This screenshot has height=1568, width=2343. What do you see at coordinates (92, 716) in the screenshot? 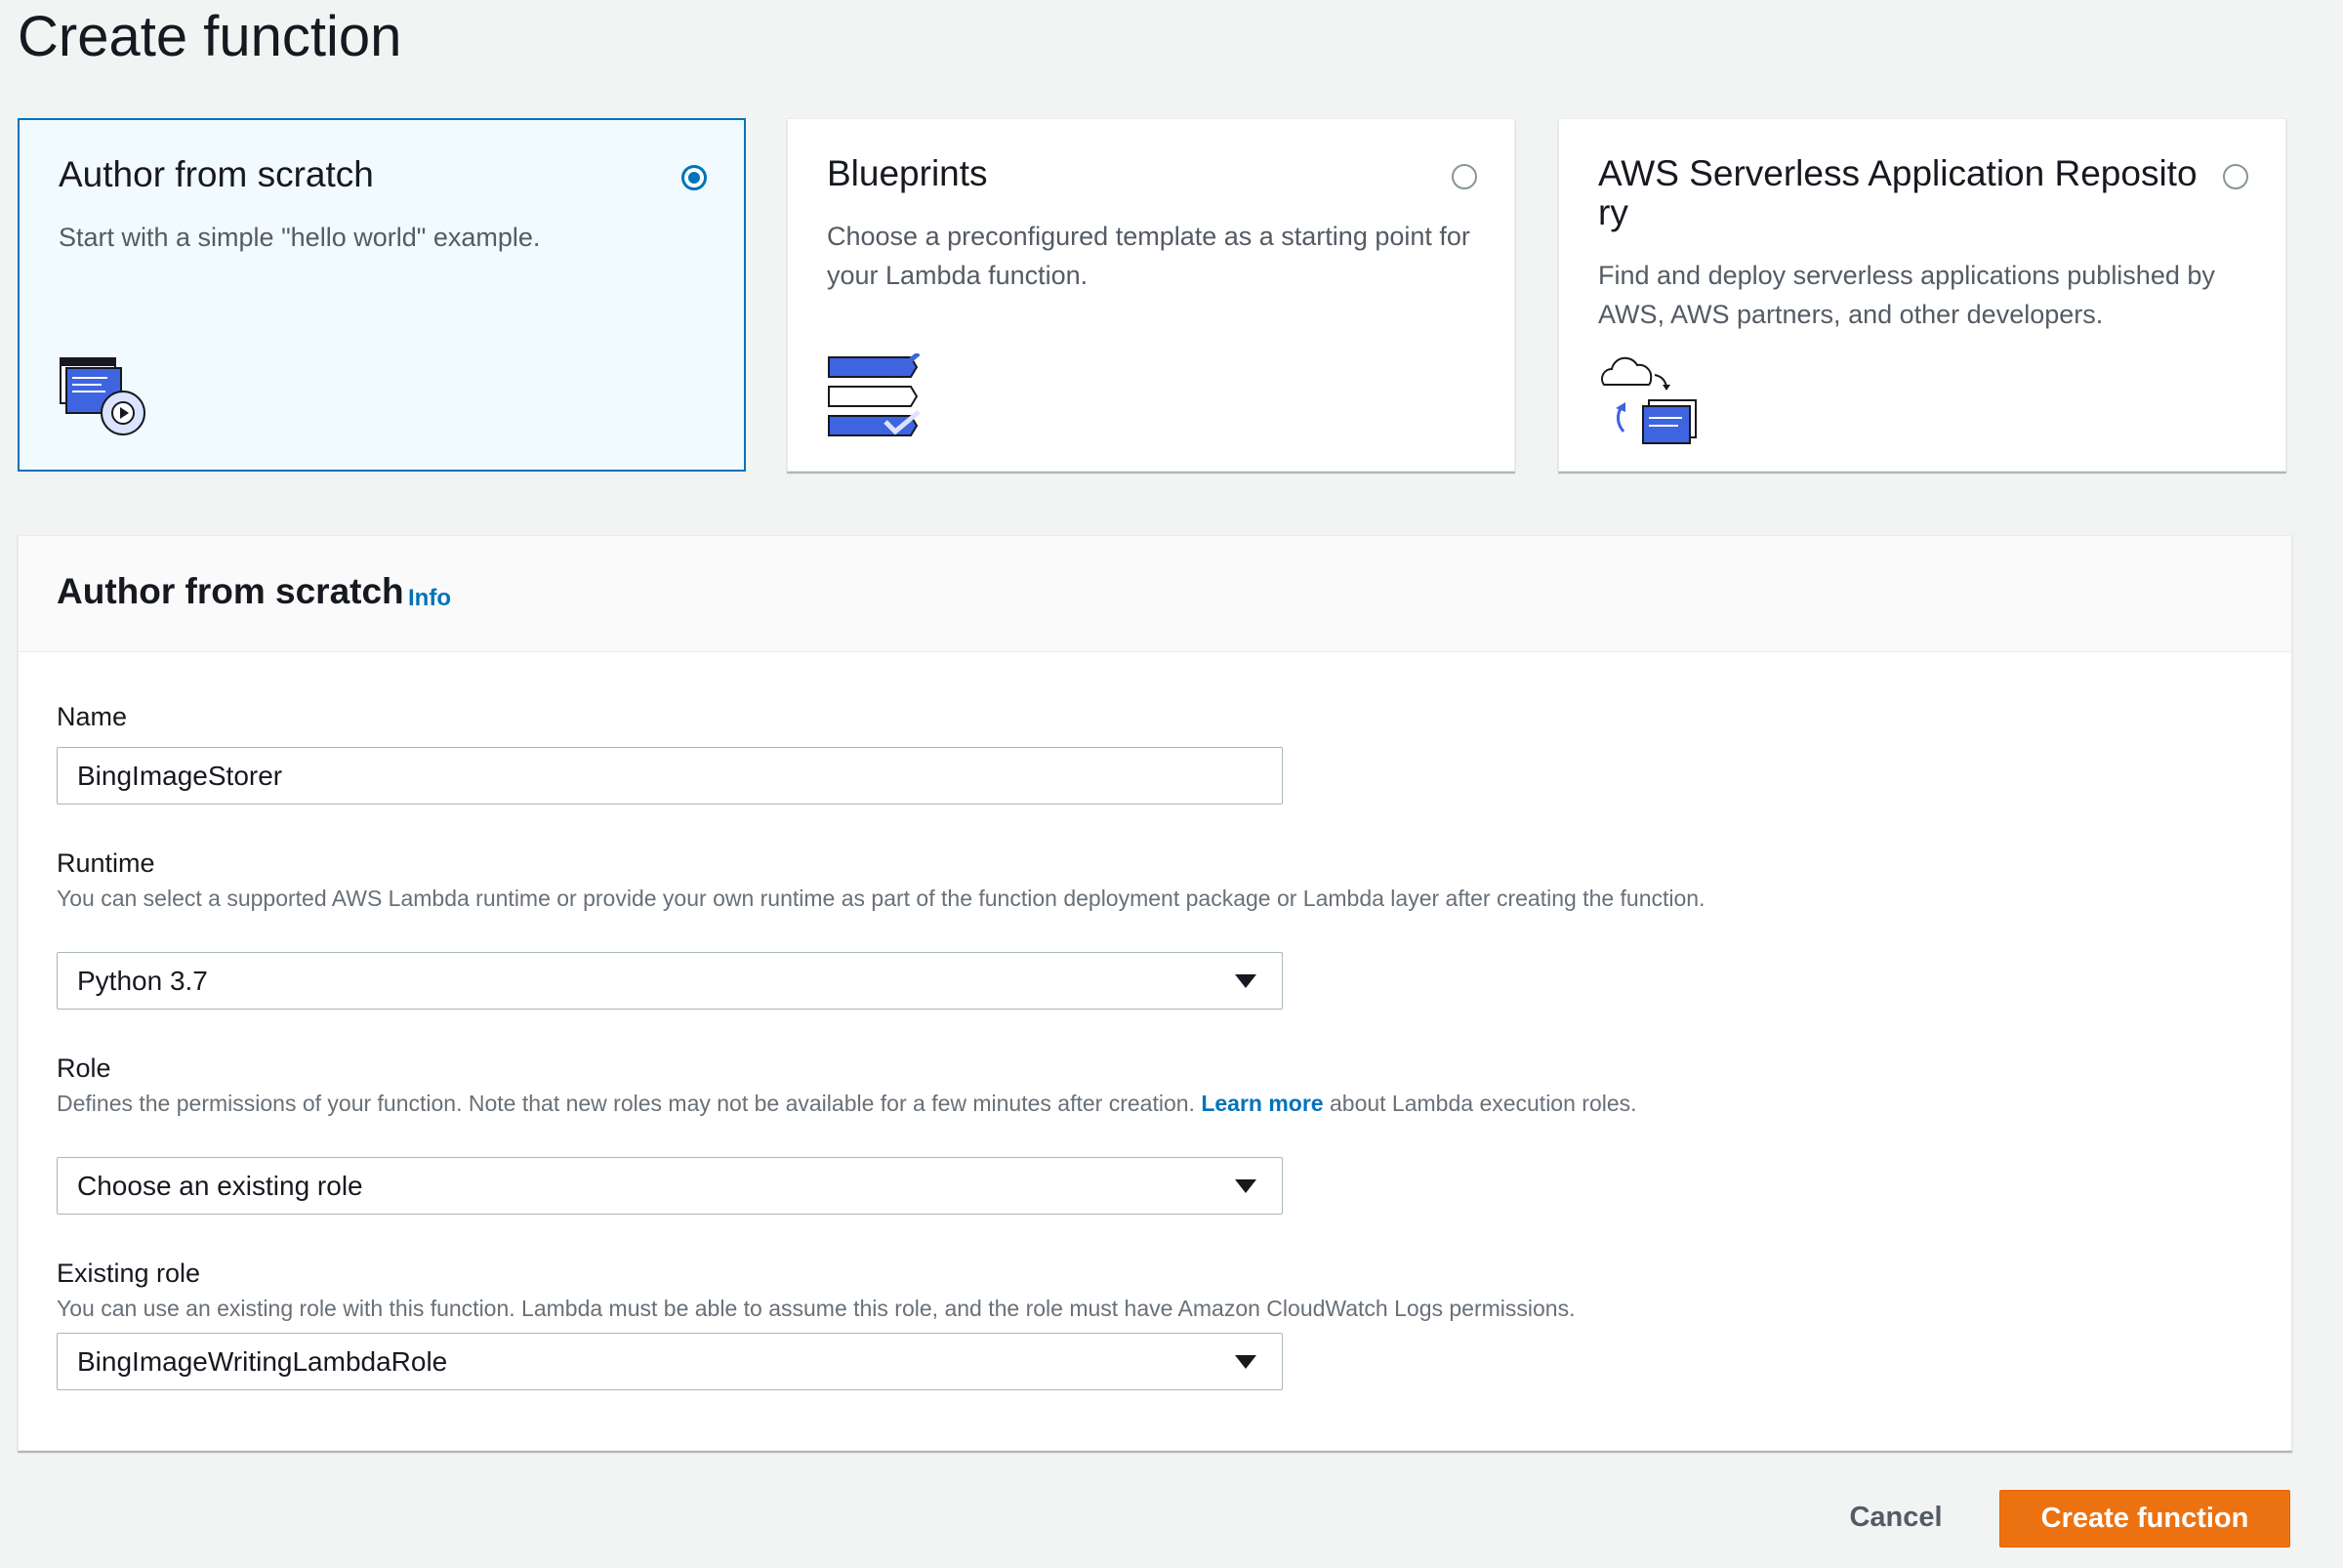
I see `name-label: Name` at bounding box center [92, 716].